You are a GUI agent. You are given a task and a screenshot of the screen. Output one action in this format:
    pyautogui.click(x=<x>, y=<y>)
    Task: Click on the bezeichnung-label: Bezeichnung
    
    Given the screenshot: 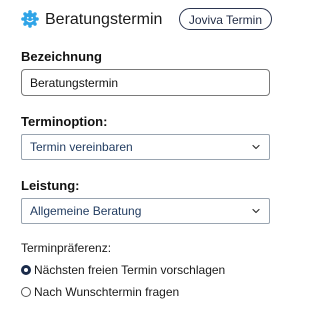 What is the action you would take?
    pyautogui.click(x=61, y=56)
    